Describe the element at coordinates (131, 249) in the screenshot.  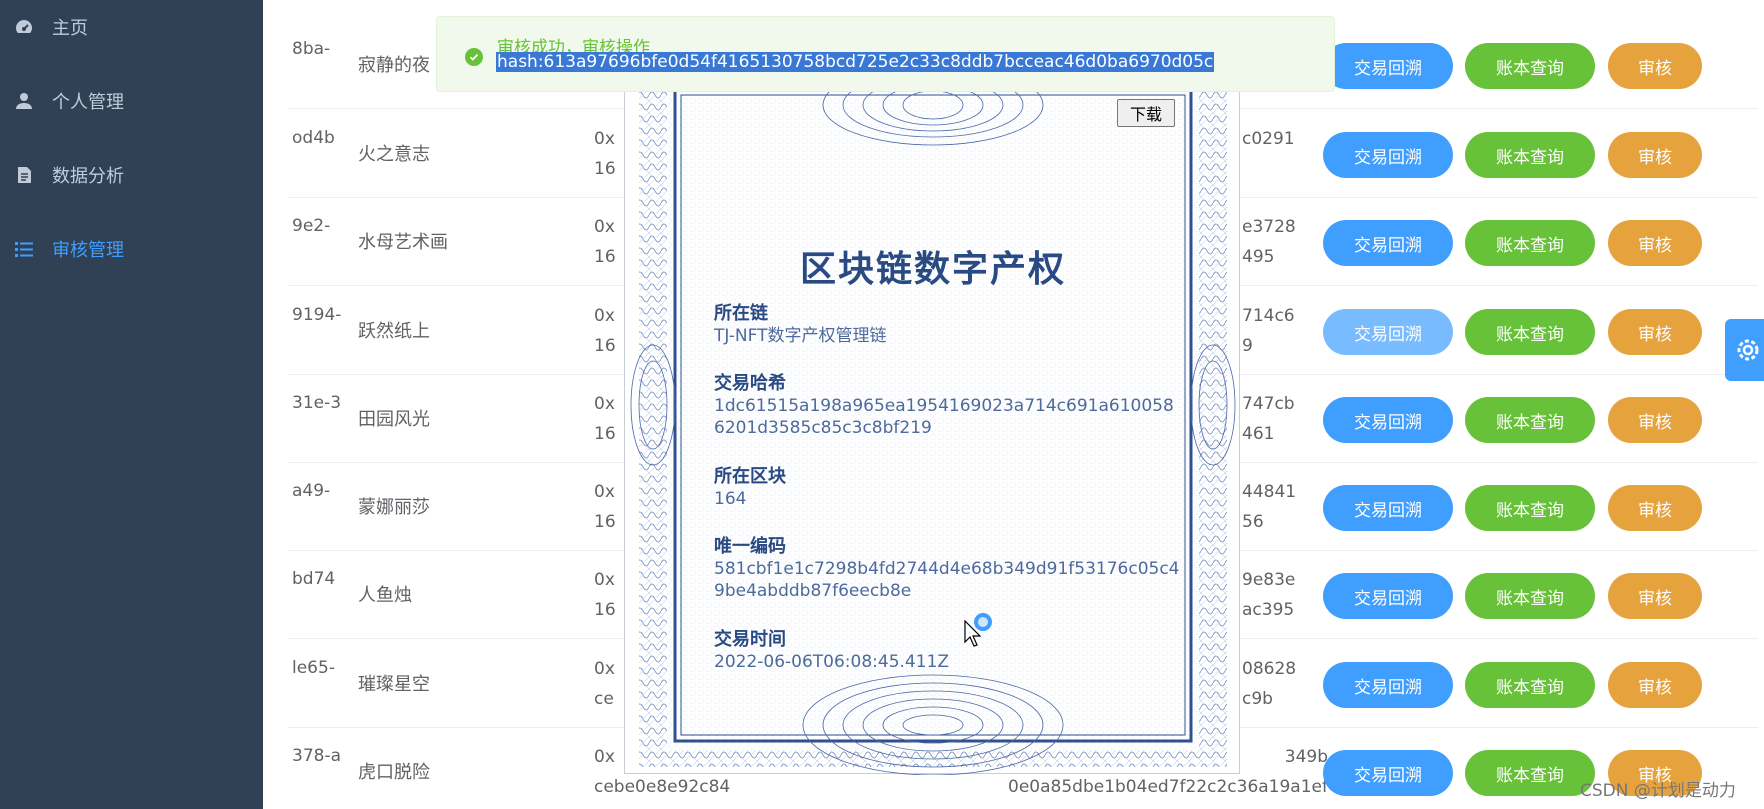
I see `sidebar-item-audit: 审核管理` at that location.